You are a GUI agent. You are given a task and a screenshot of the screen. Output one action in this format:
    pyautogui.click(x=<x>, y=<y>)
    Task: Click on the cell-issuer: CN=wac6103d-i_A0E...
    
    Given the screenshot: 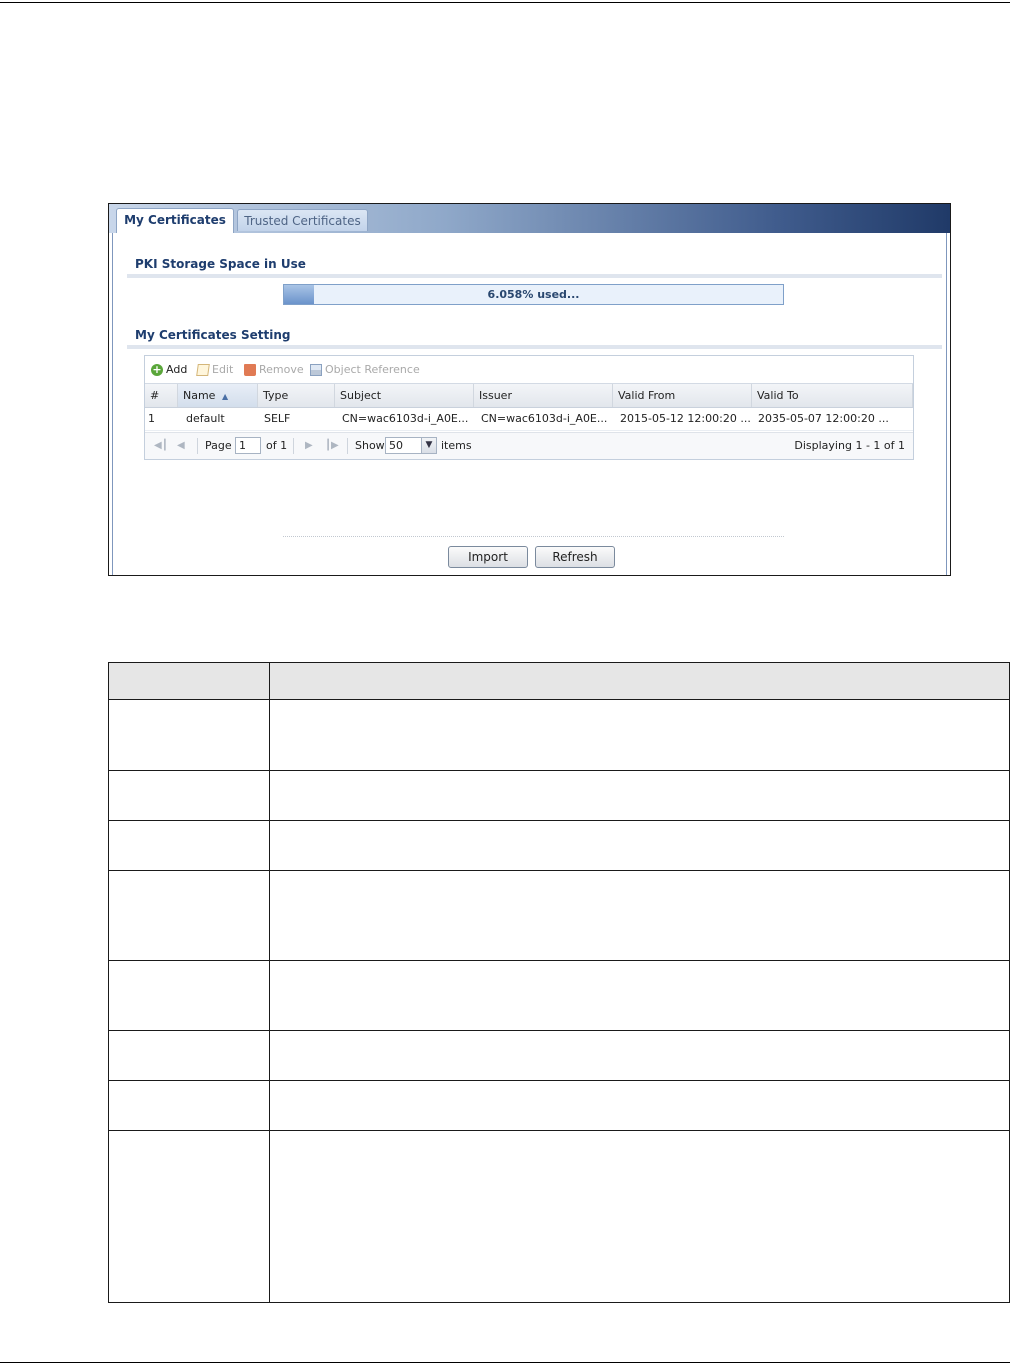 What is the action you would take?
    pyautogui.click(x=544, y=418)
    